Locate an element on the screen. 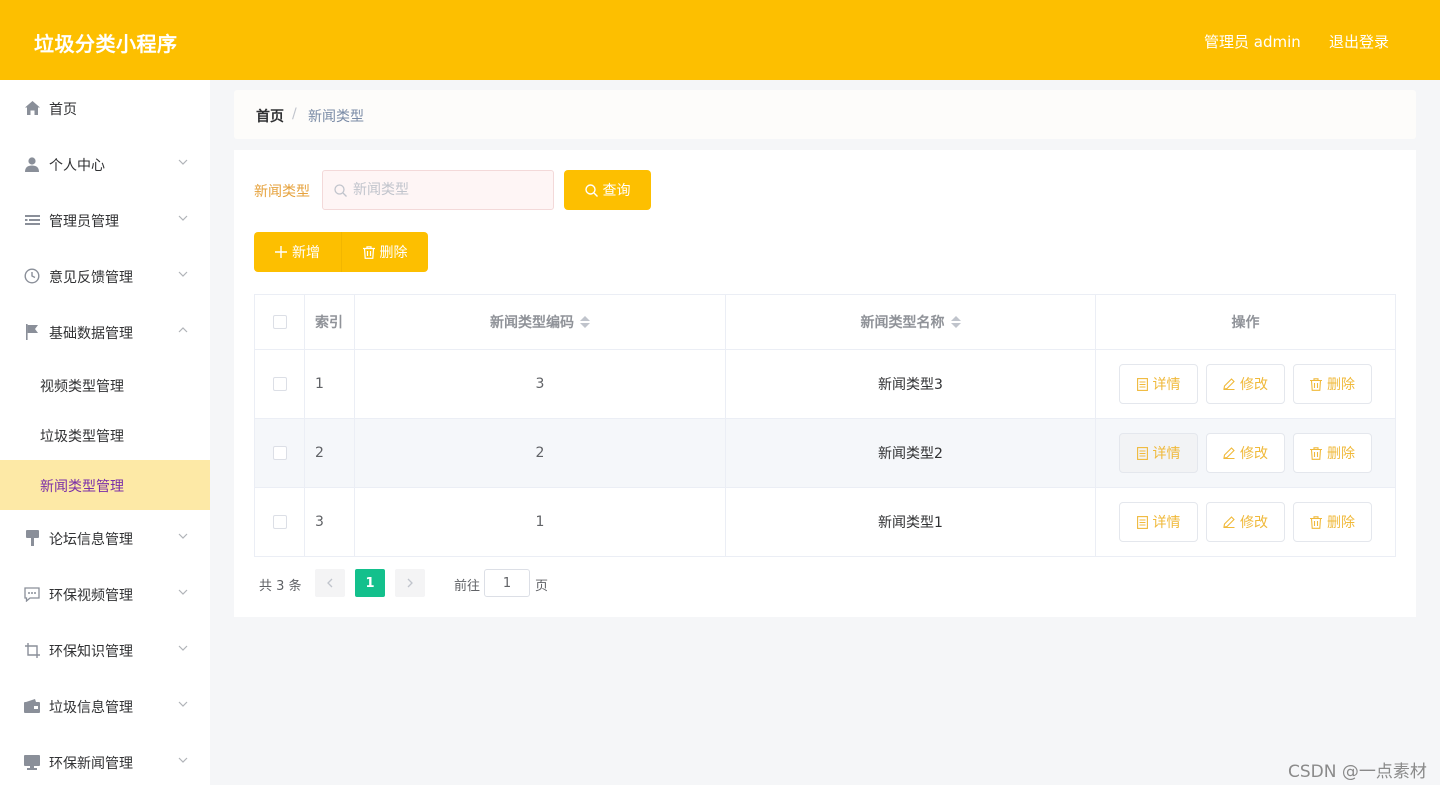  breadcrumb-home-link: 首页 is located at coordinates (270, 116).